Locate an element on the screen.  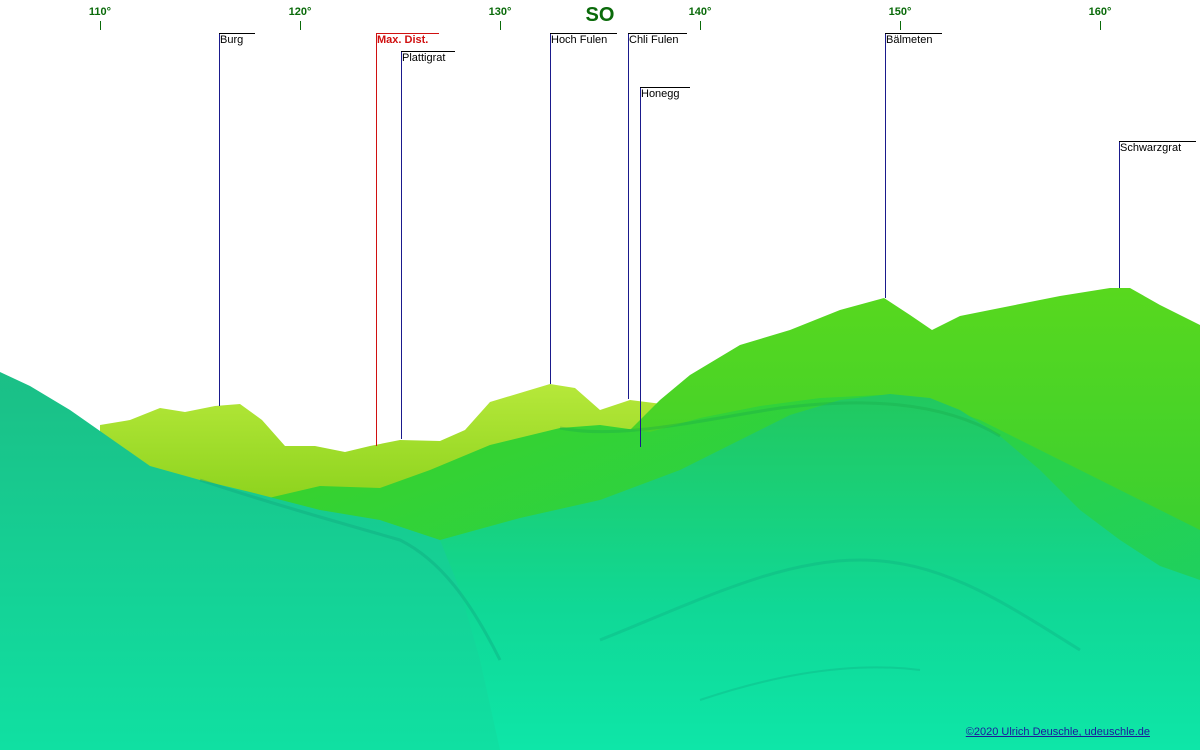
peak-marker-line-chli-fulen is located at coordinates (628, 216).